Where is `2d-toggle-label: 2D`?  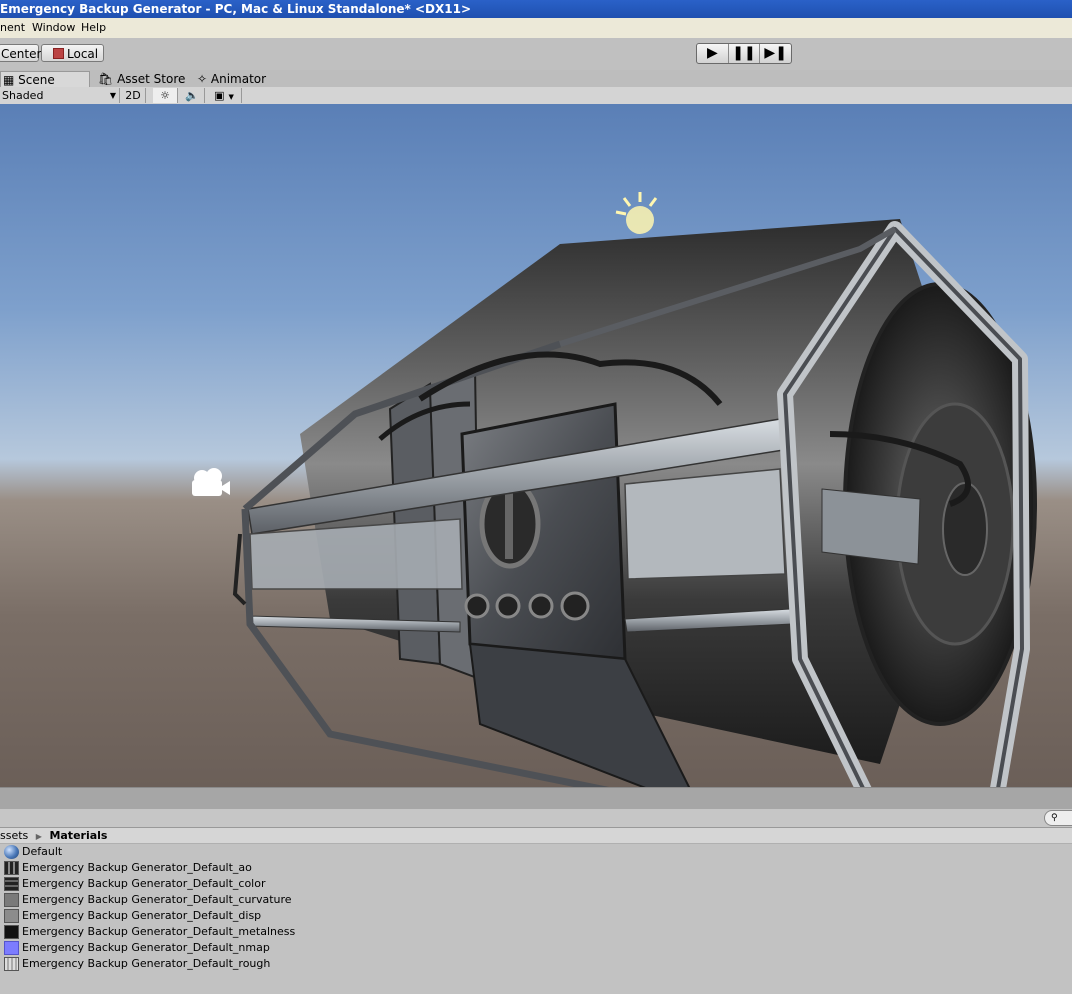
2d-toggle-label: 2D is located at coordinates (133, 95).